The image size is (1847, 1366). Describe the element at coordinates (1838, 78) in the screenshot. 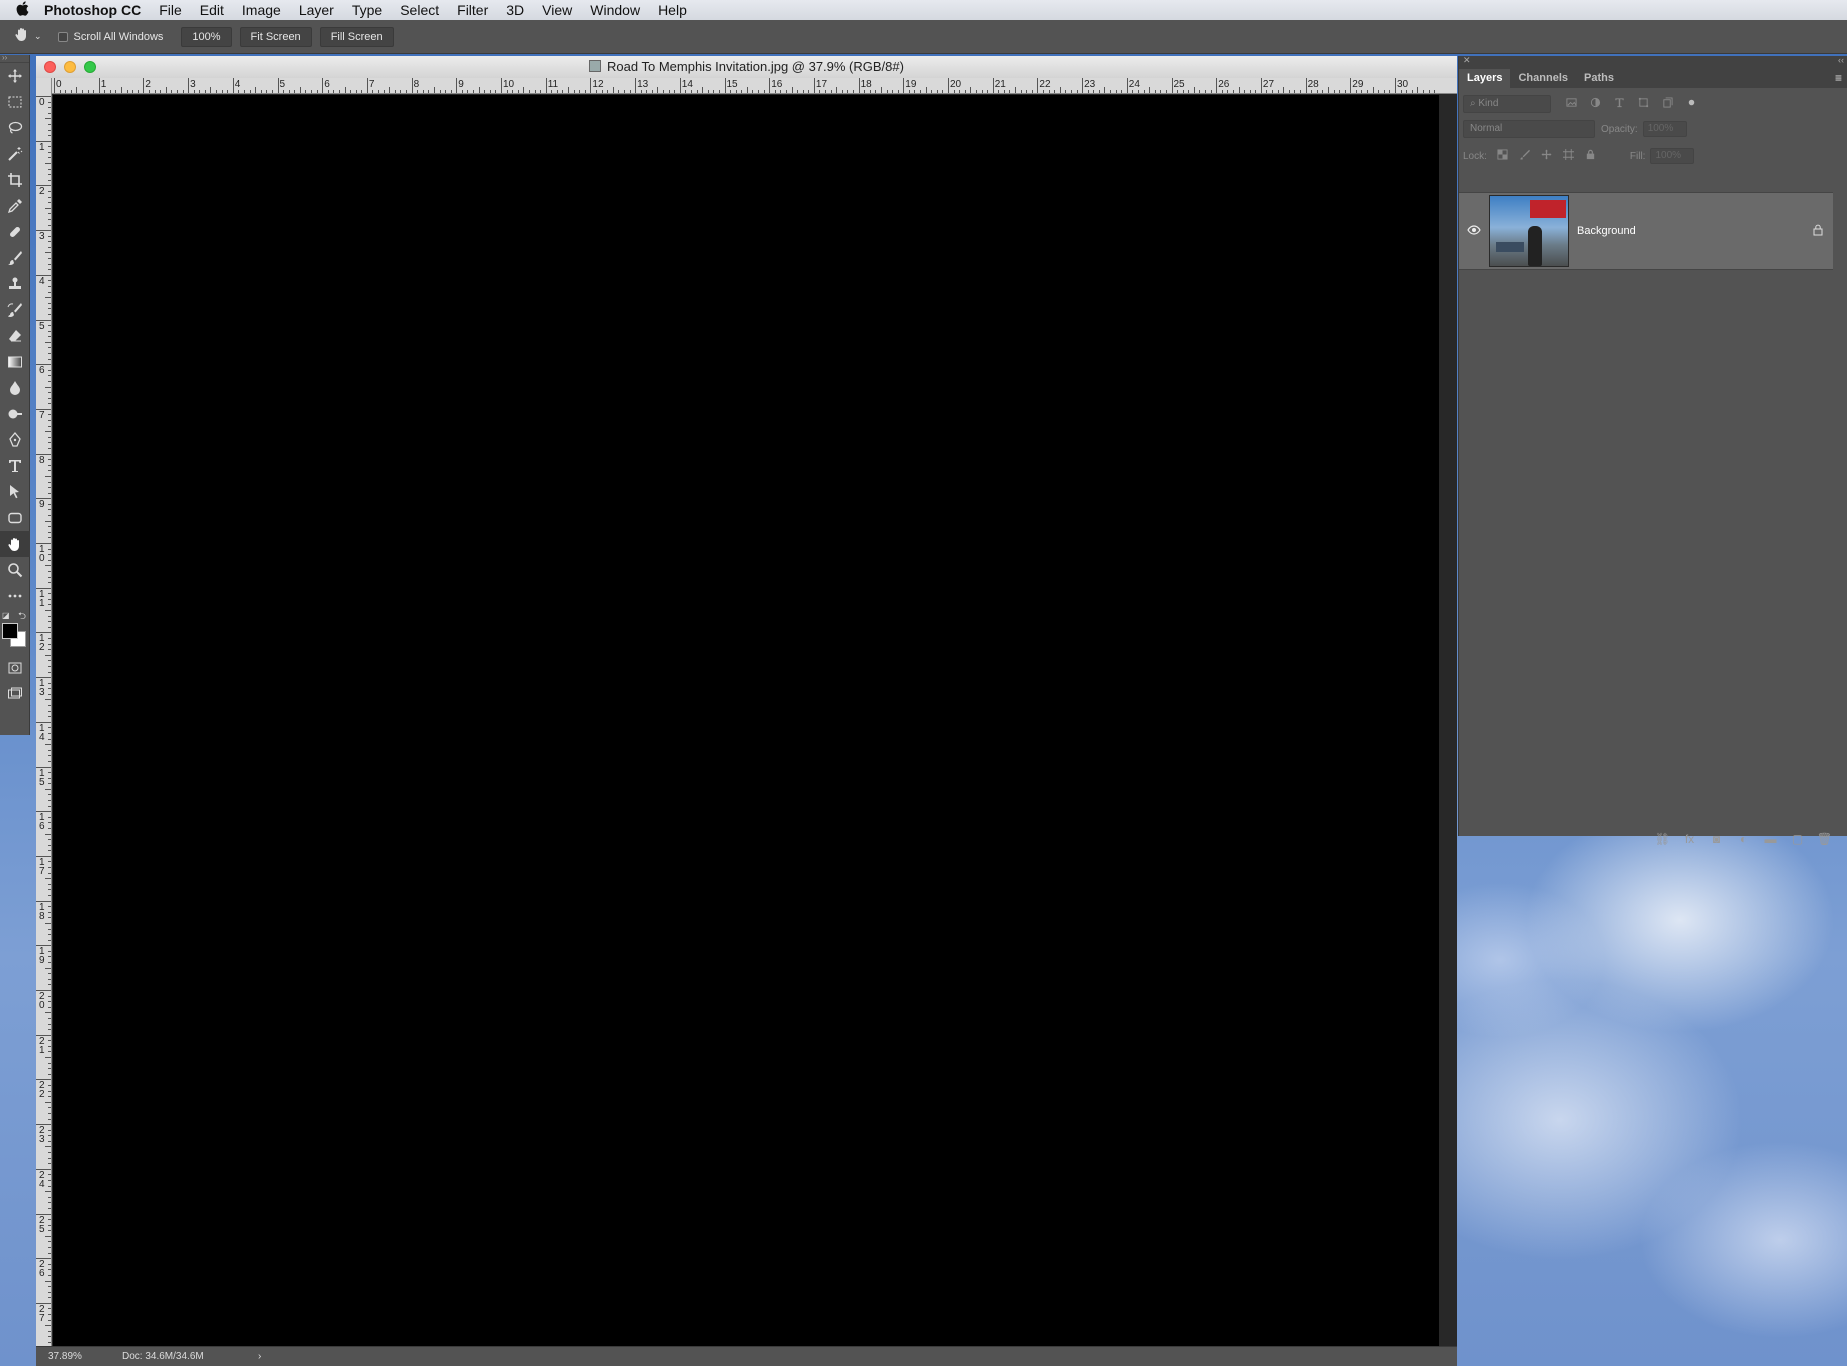

I see `panel-menu-icon: ≡` at that location.